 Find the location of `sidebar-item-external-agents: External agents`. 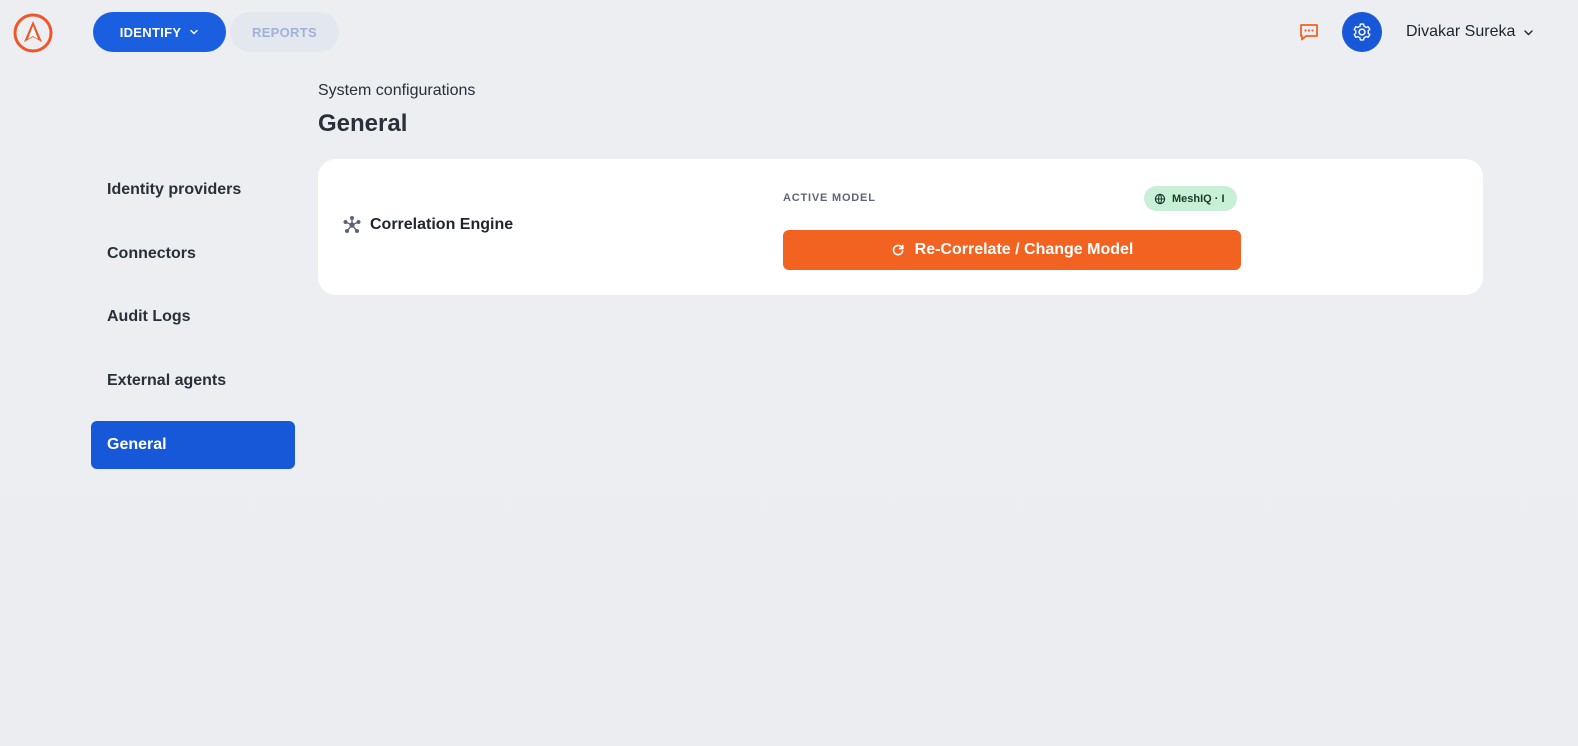

sidebar-item-external-agents: External agents is located at coordinates (193, 381).